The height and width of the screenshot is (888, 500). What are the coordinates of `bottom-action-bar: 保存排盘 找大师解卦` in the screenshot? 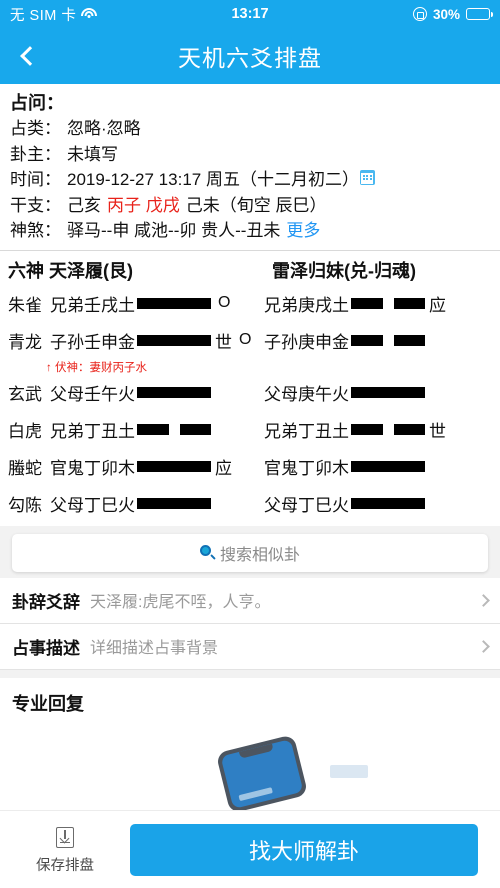 It's located at (250, 849).